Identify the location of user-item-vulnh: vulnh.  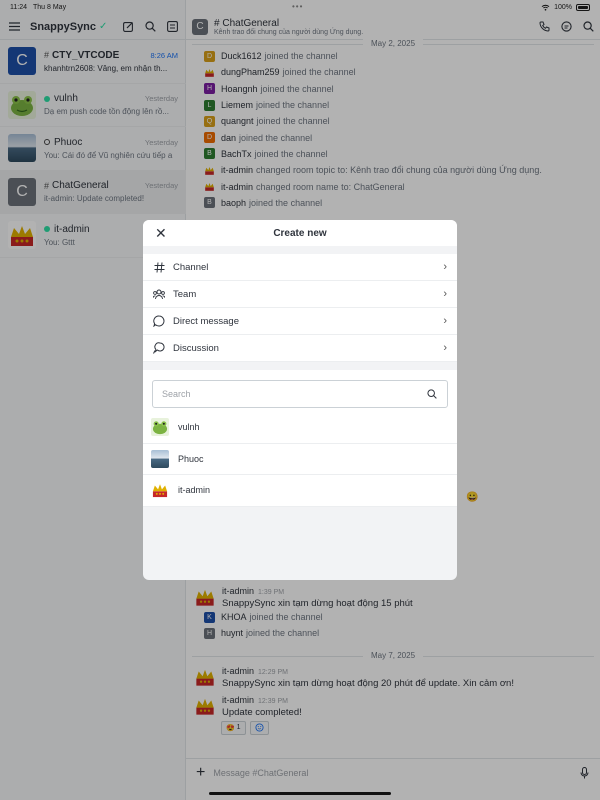
(300, 428).